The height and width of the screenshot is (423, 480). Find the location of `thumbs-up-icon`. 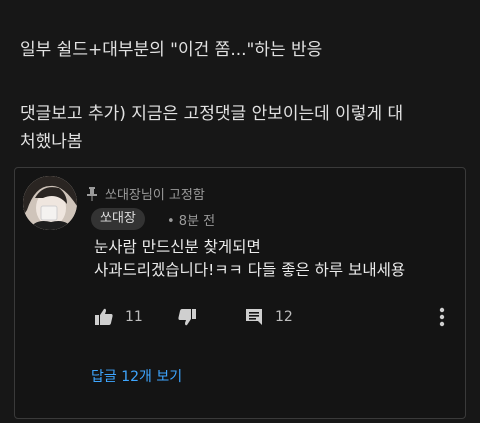

thumbs-up-icon is located at coordinates (104, 316).